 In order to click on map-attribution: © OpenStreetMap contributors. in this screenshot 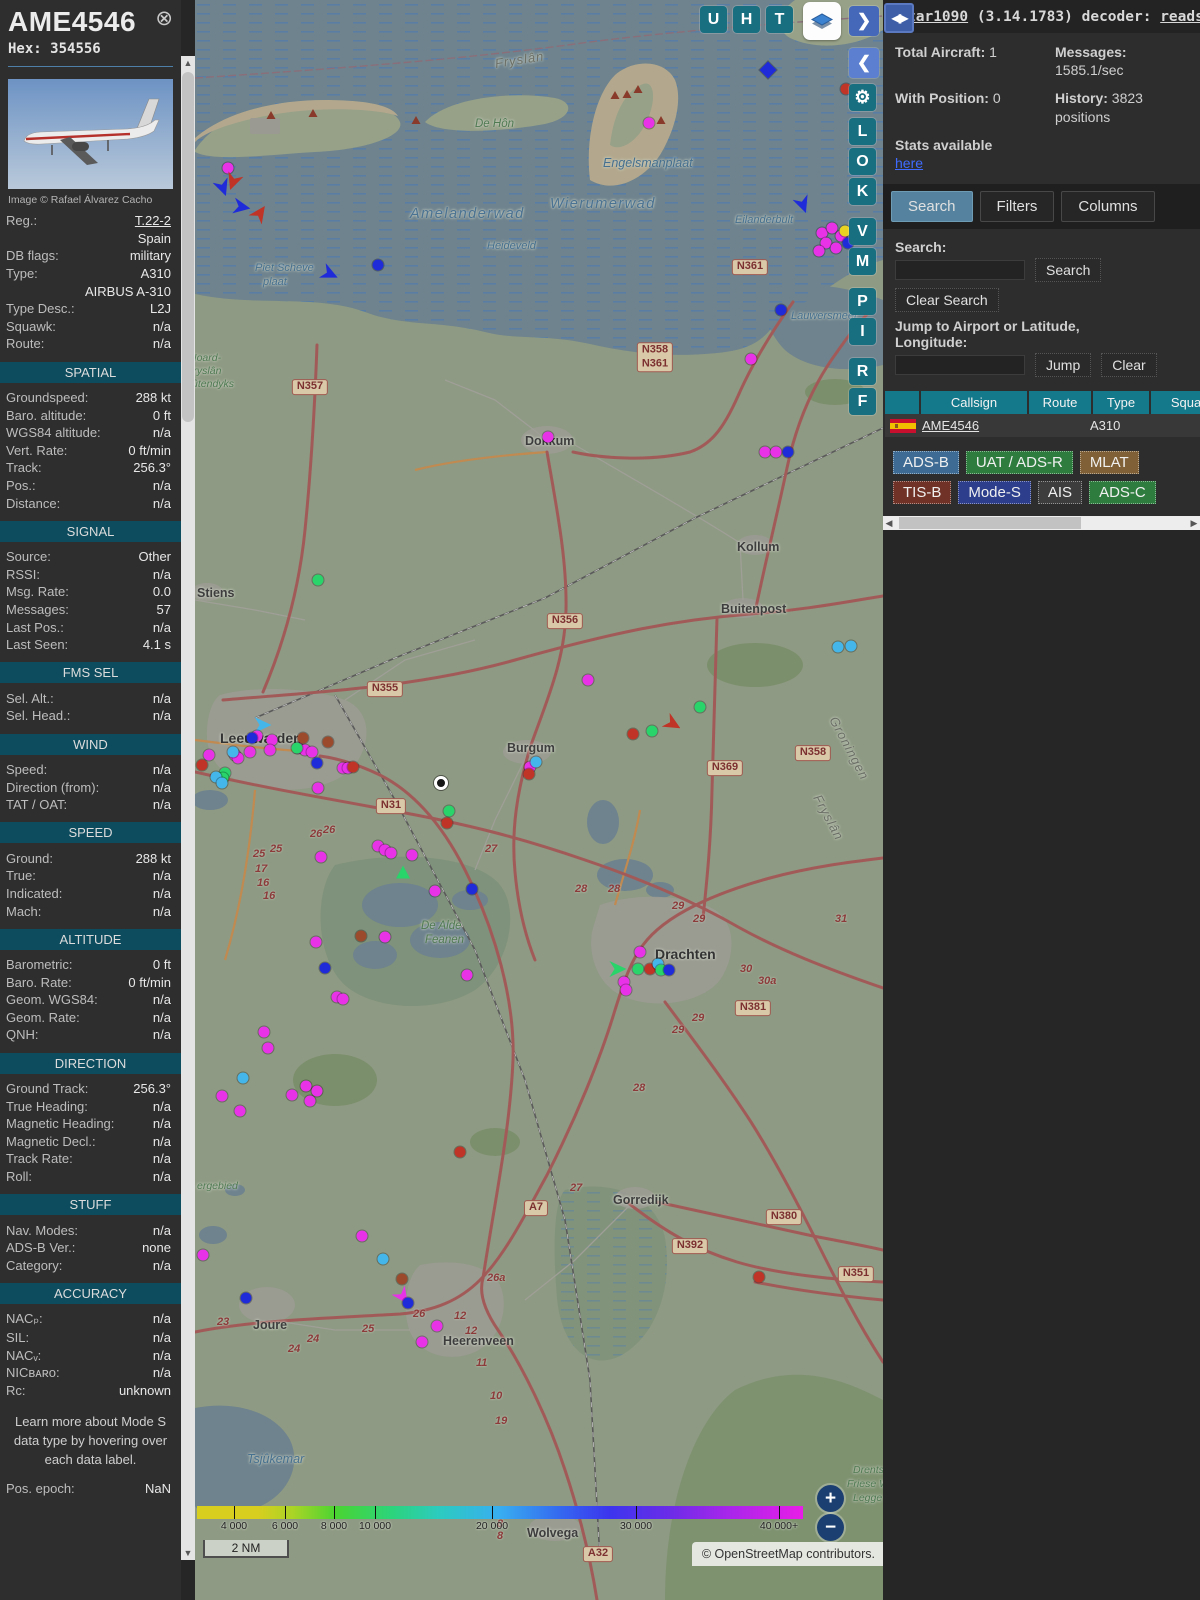, I will do `click(787, 1554)`.